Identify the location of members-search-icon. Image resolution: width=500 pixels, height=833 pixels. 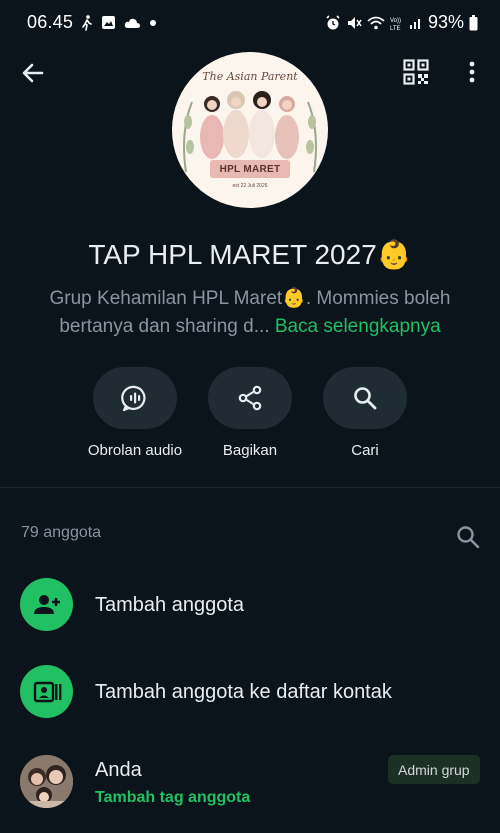
(468, 539).